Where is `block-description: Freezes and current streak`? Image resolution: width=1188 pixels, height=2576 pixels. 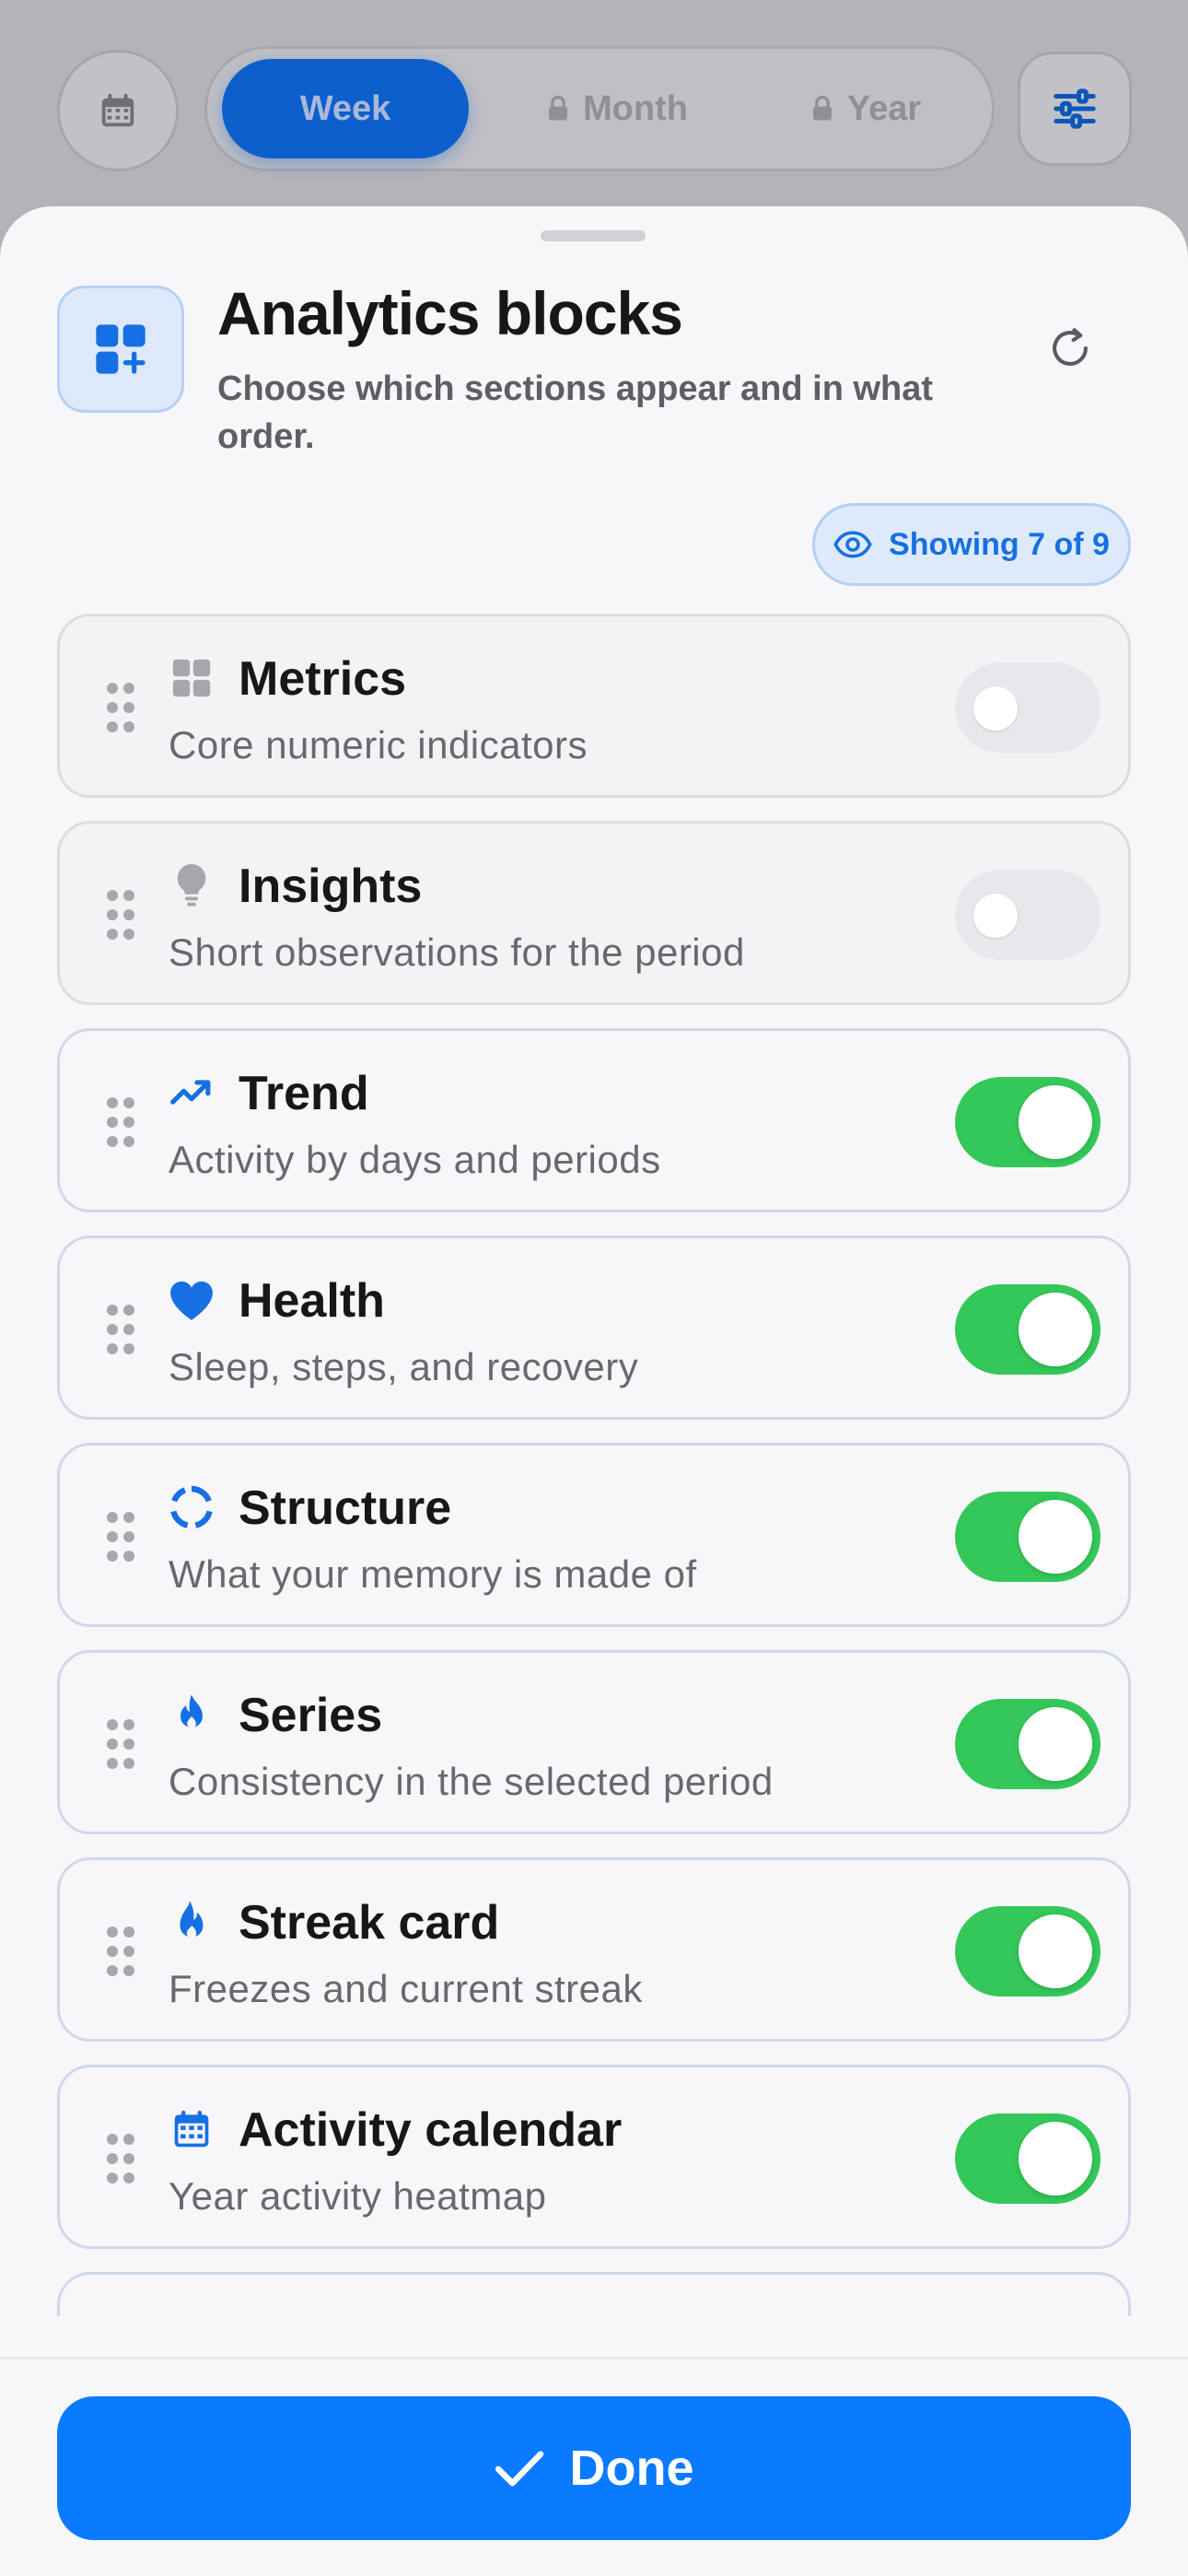 block-description: Freezes and current streak is located at coordinates (406, 1988).